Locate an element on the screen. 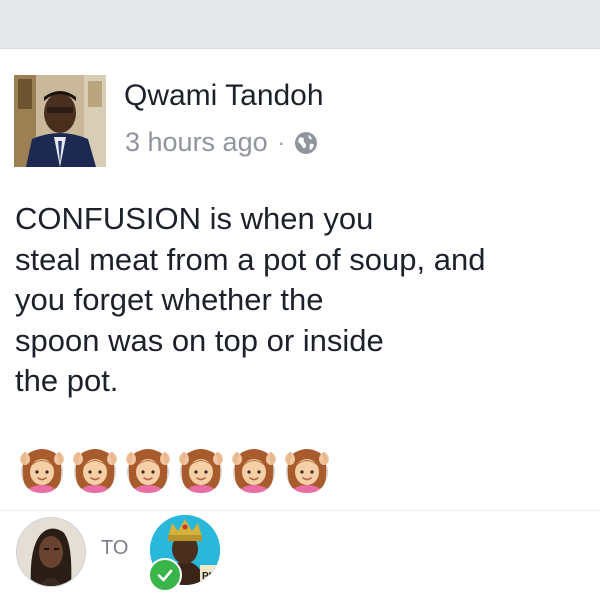 This screenshot has width=600, height=600. sender-avatar is located at coordinates (51, 552).